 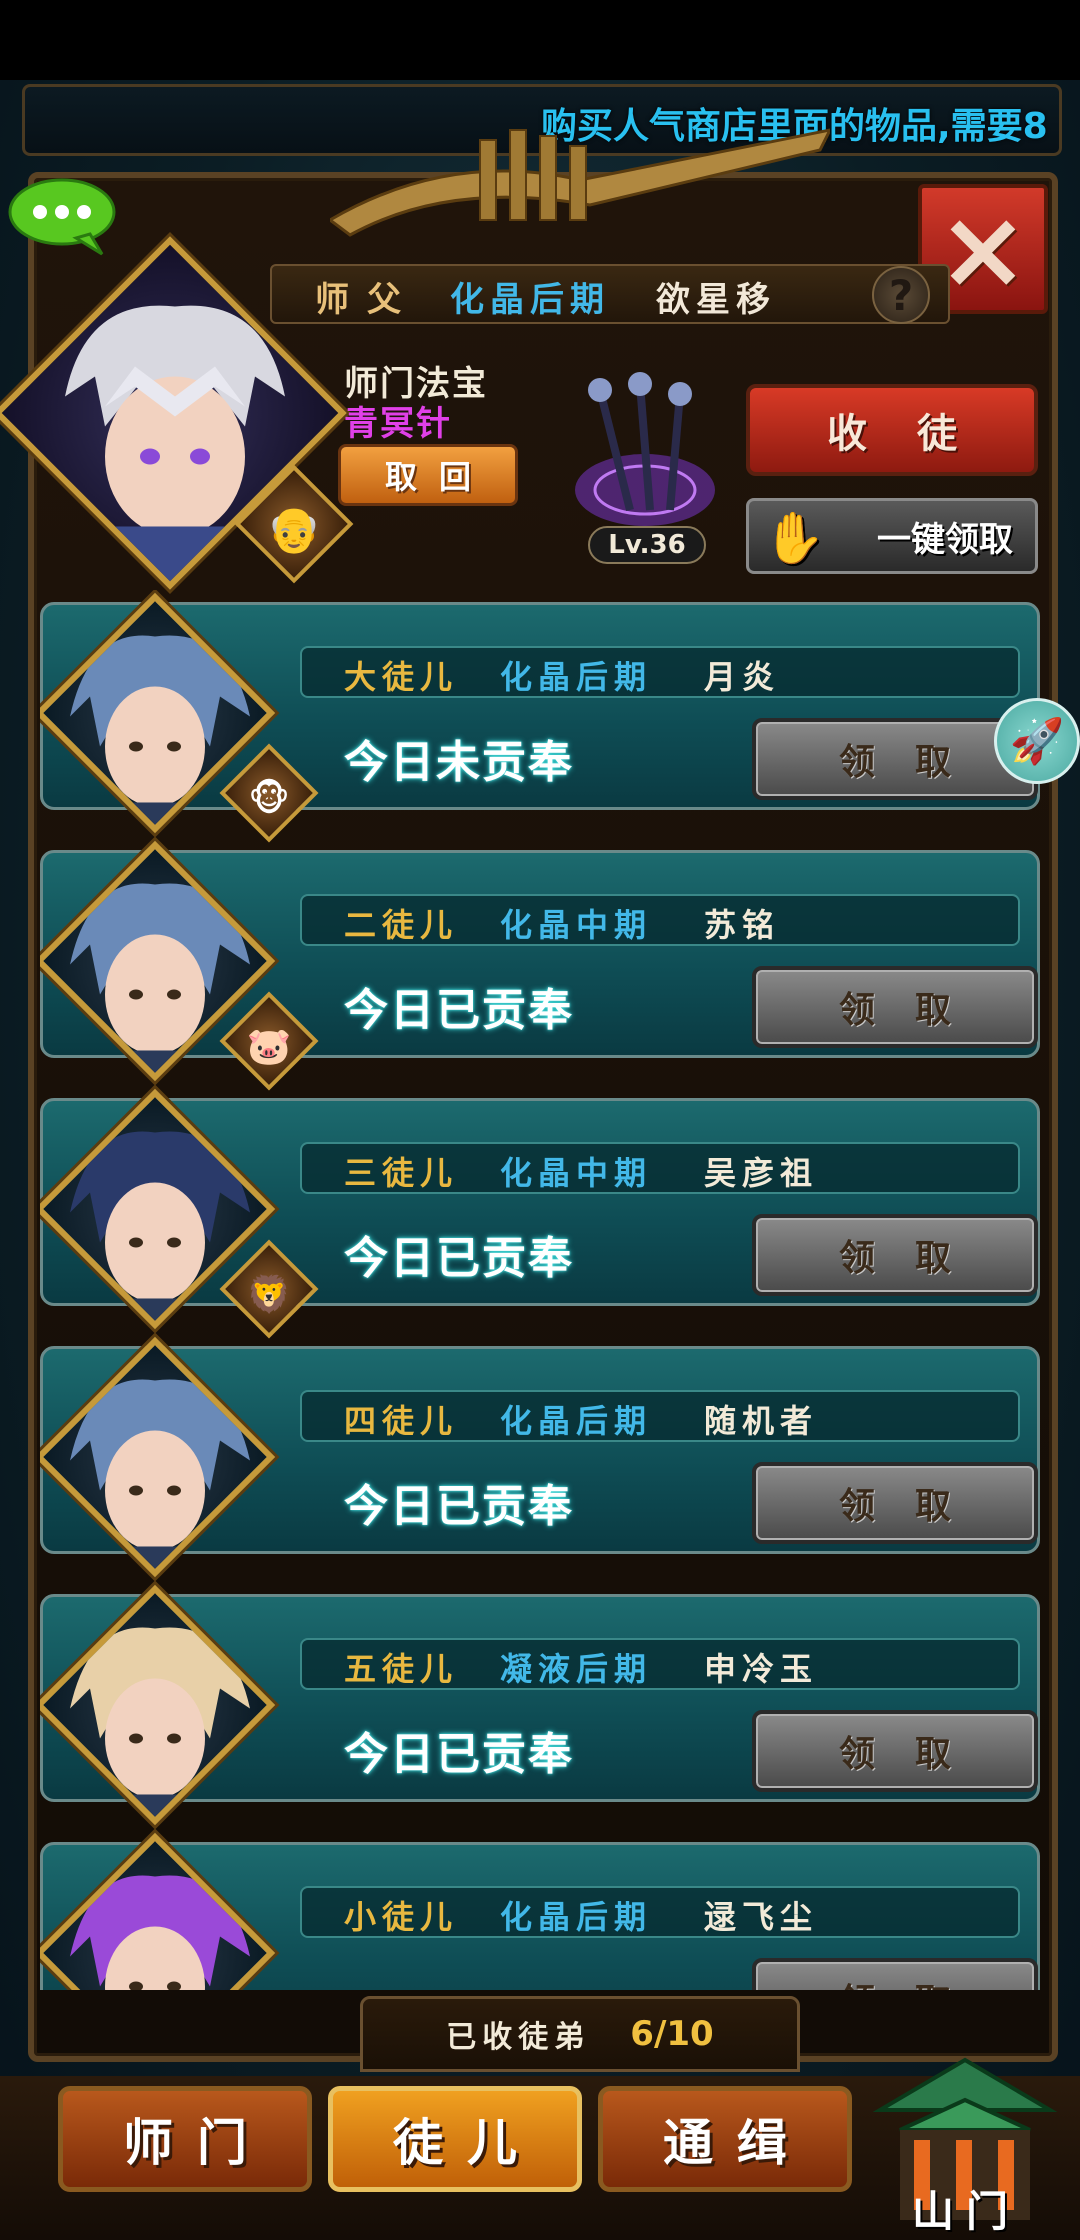 What do you see at coordinates (1037, 741) in the screenshot?
I see `rocket-icon: 🚀` at bounding box center [1037, 741].